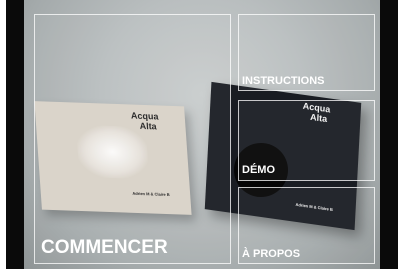  Describe the element at coordinates (271, 254) in the screenshot. I see `about-label: À PROPOS` at that location.